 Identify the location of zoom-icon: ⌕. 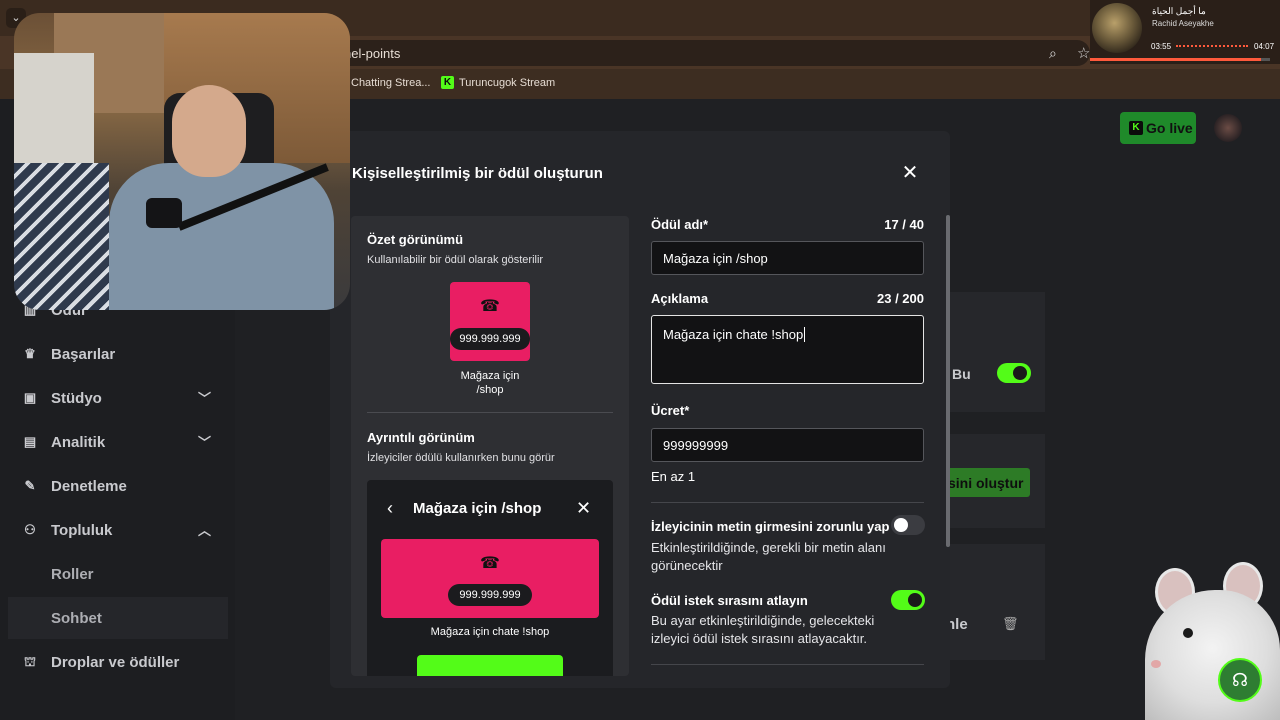
(1053, 53).